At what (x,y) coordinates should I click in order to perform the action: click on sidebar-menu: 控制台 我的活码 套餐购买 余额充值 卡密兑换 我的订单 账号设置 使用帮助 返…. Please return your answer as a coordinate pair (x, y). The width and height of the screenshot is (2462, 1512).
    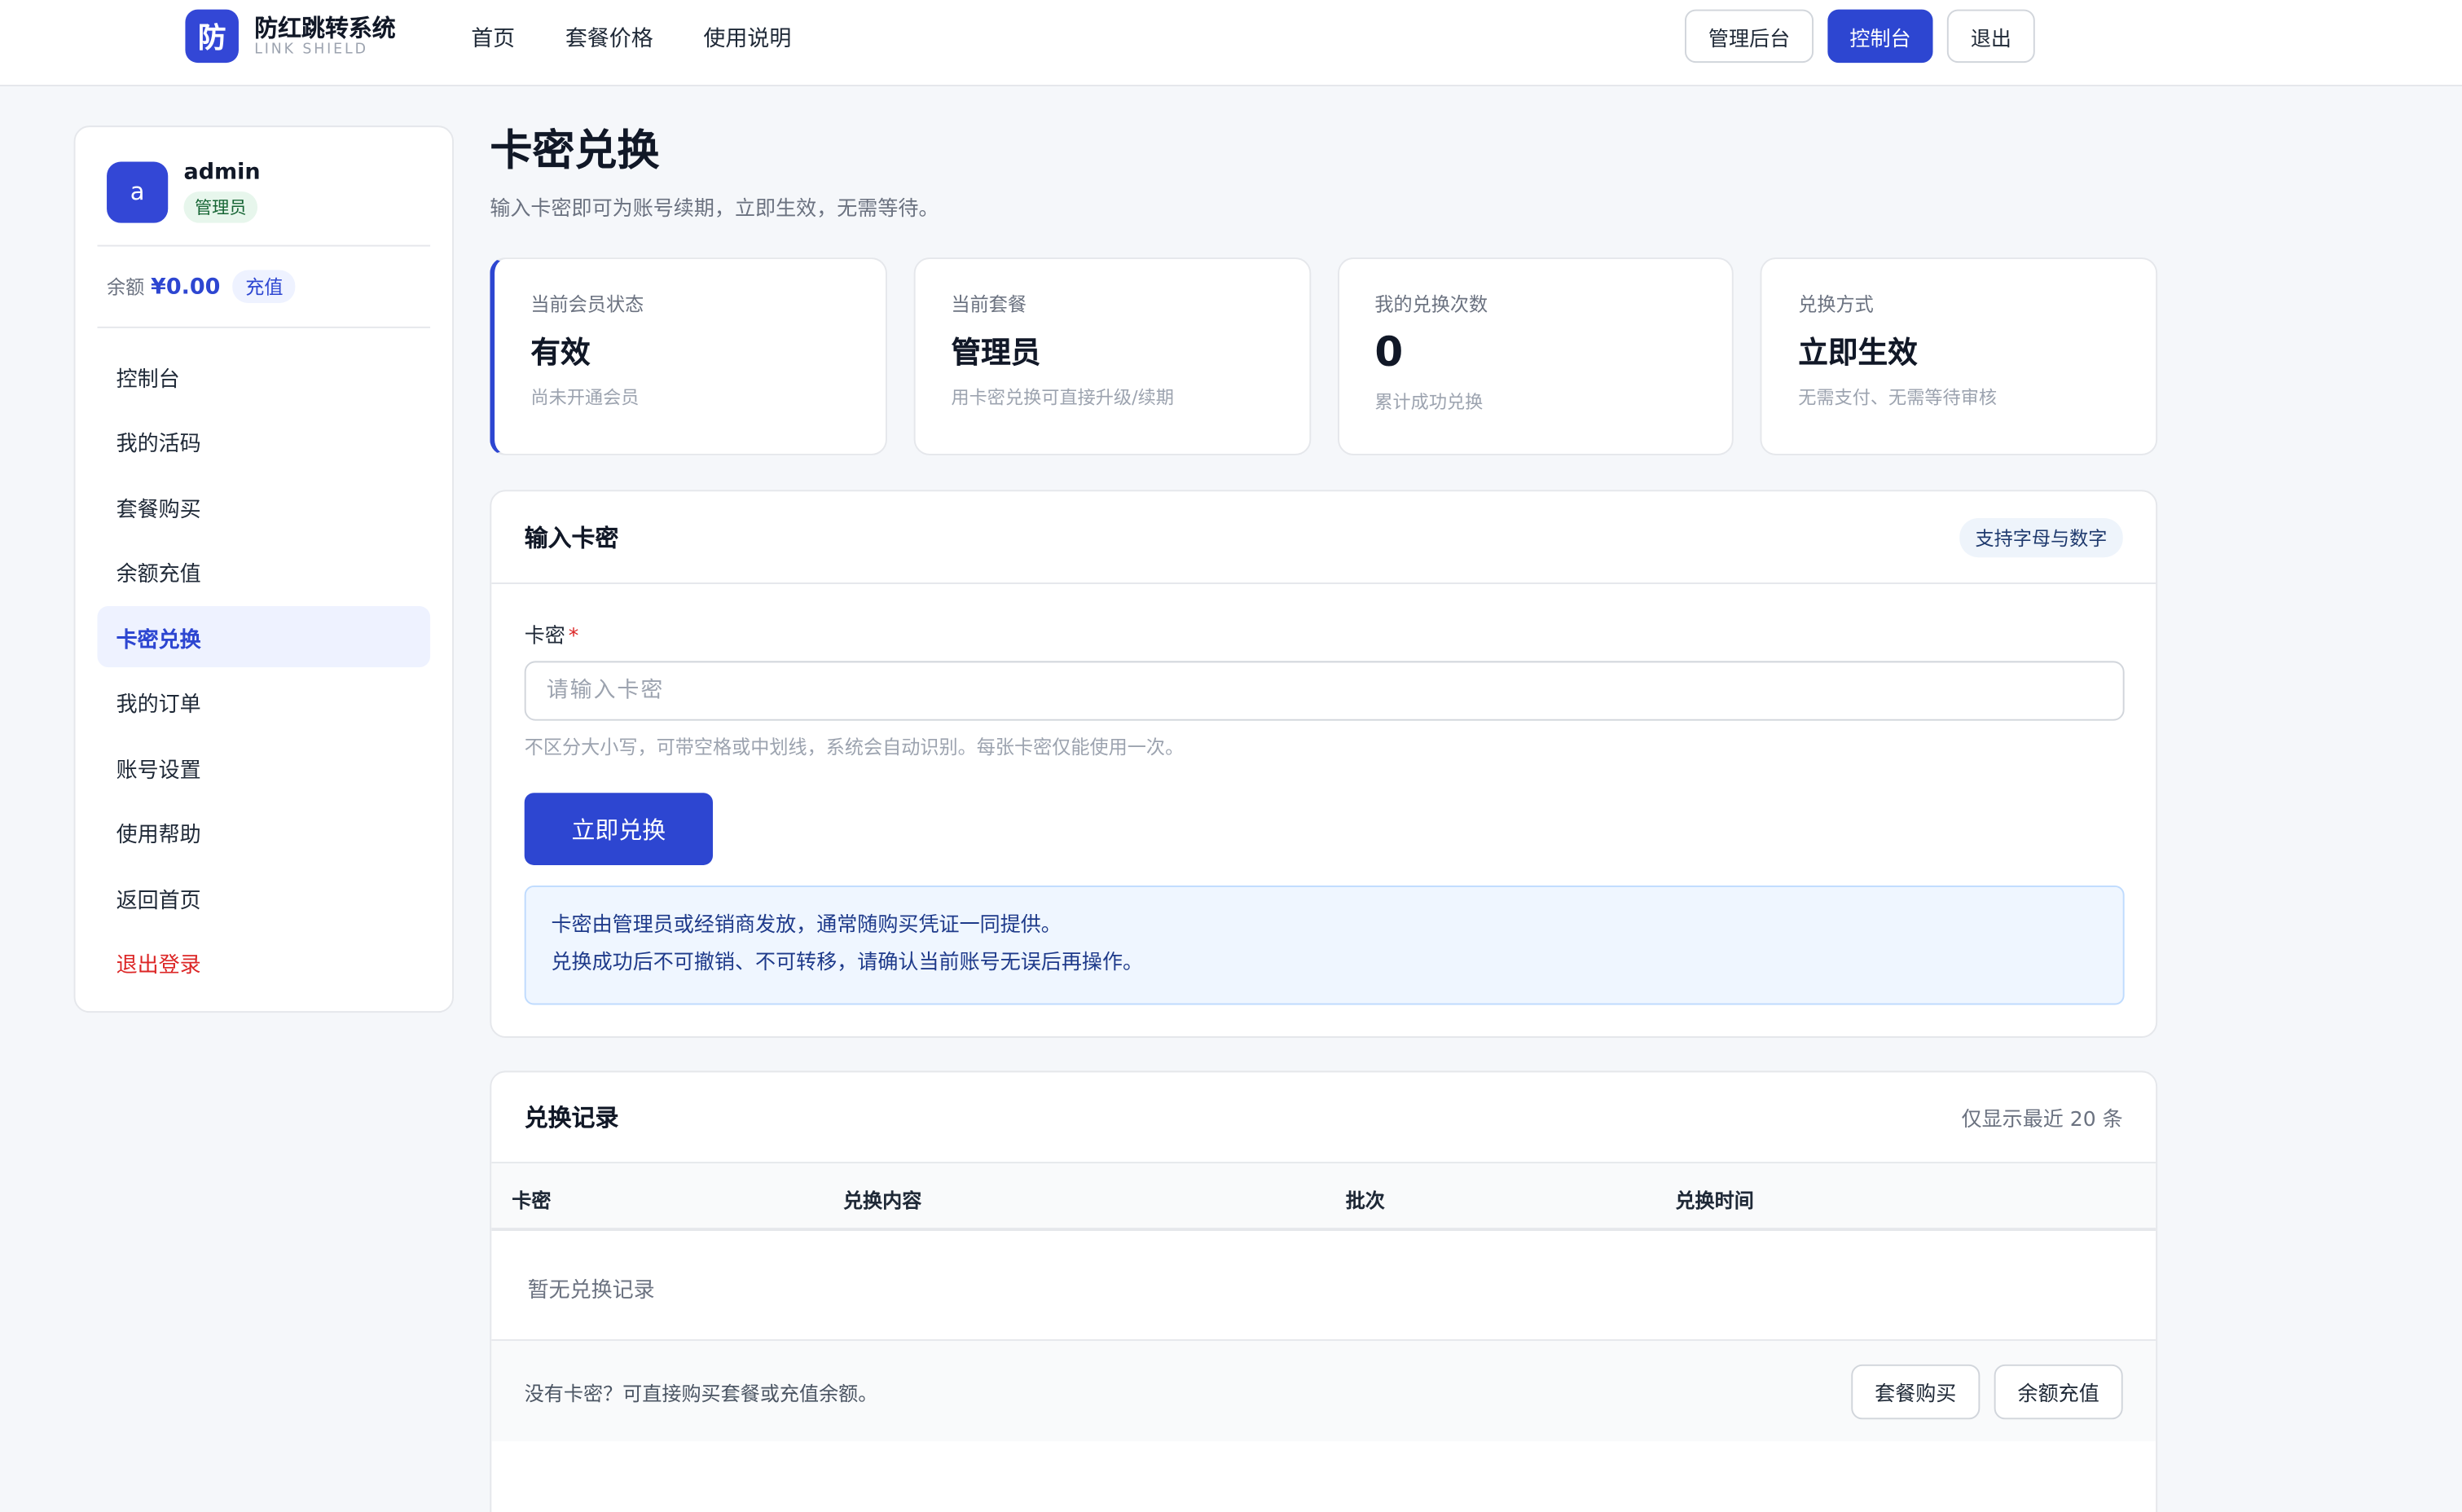
    Looking at the image, I should click on (264, 660).